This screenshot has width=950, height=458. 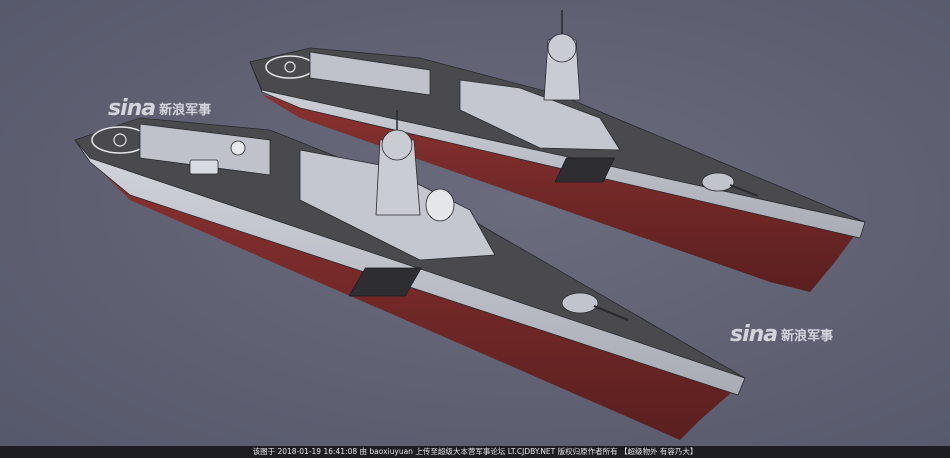 I want to click on rear-radar-dome, so click(x=562, y=48).